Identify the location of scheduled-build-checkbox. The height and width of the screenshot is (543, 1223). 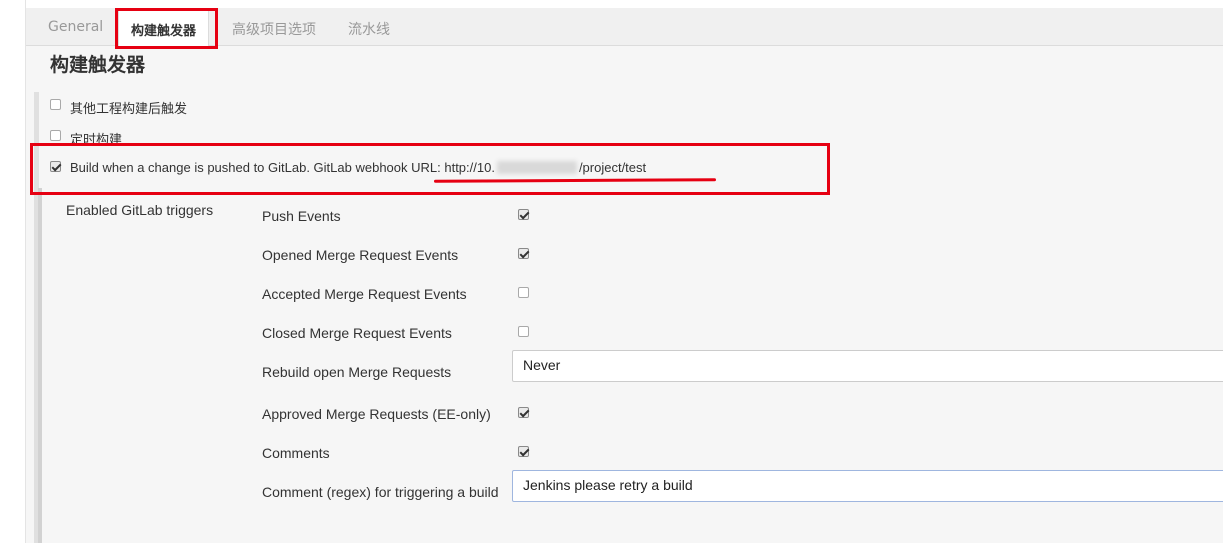
(55, 135).